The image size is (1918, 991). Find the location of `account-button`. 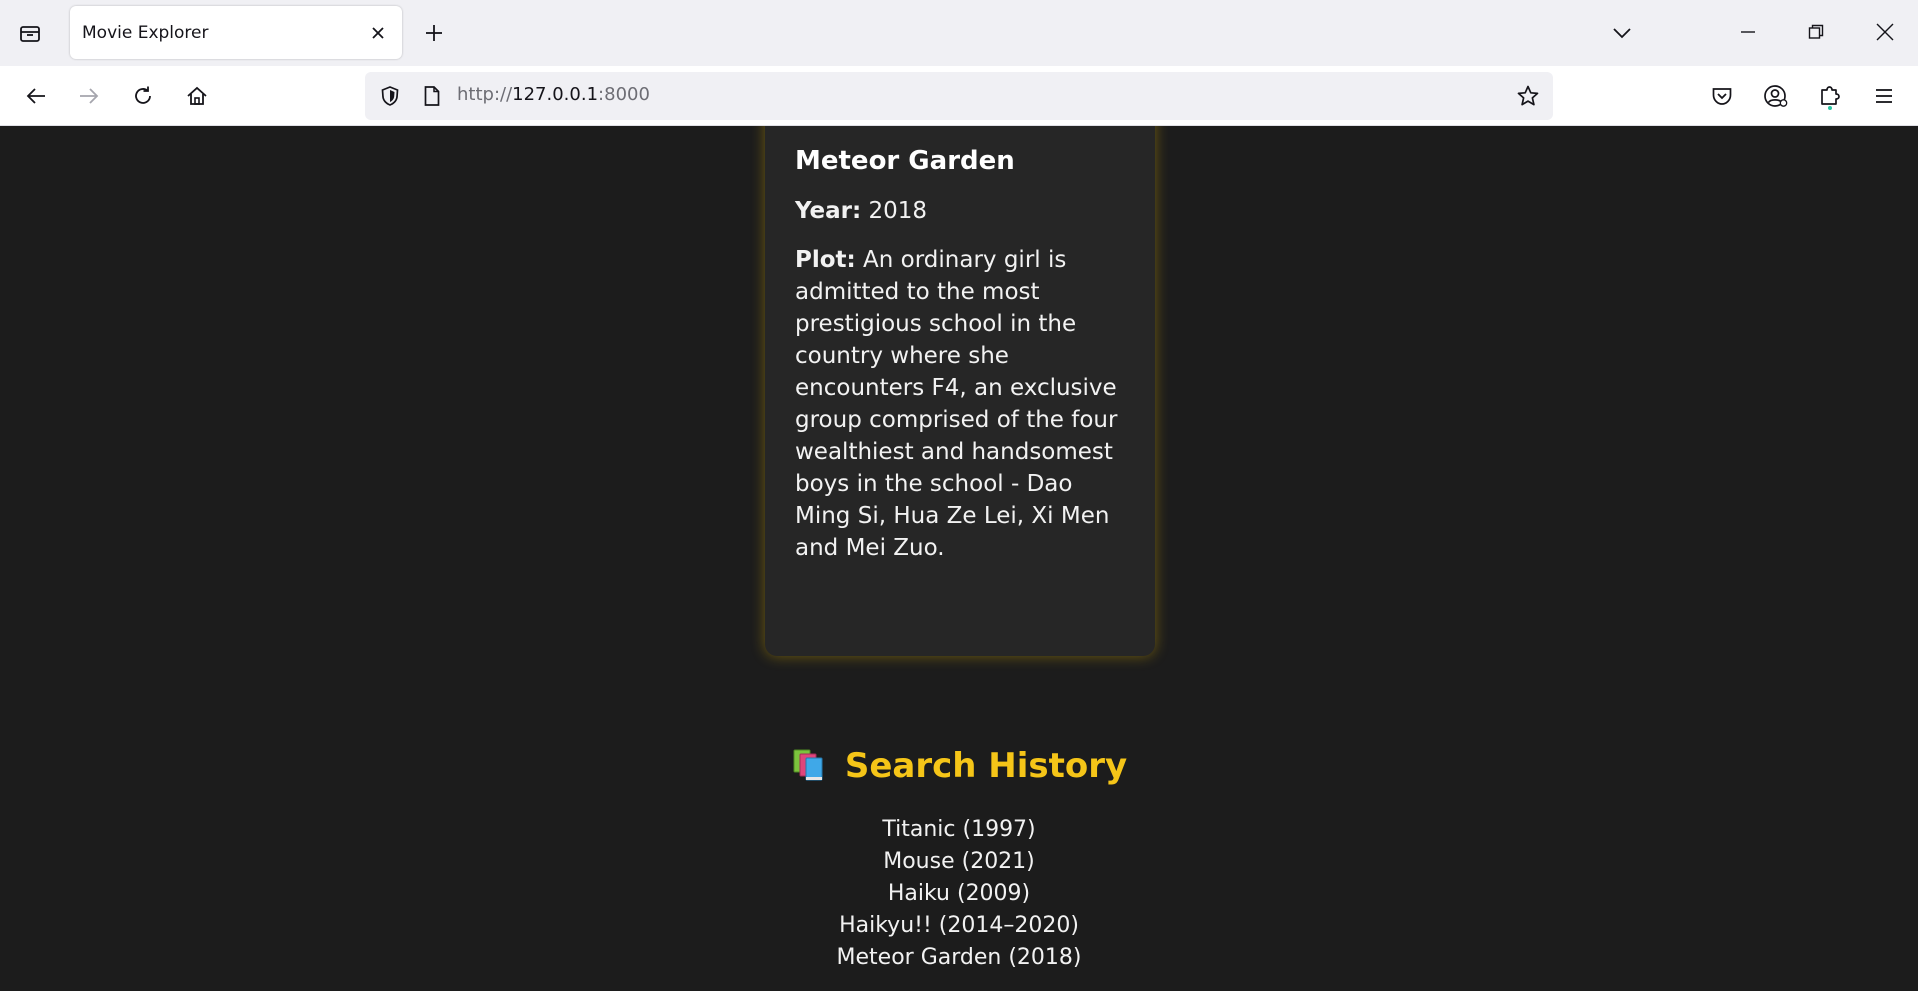

account-button is located at coordinates (1776, 96).